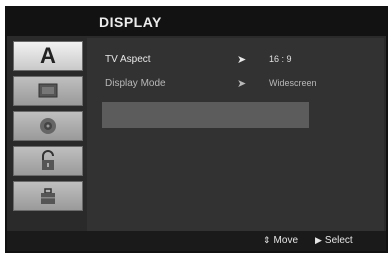 This screenshot has width=391, height=257. What do you see at coordinates (318, 240) in the screenshot?
I see `play-icon: ▶` at bounding box center [318, 240].